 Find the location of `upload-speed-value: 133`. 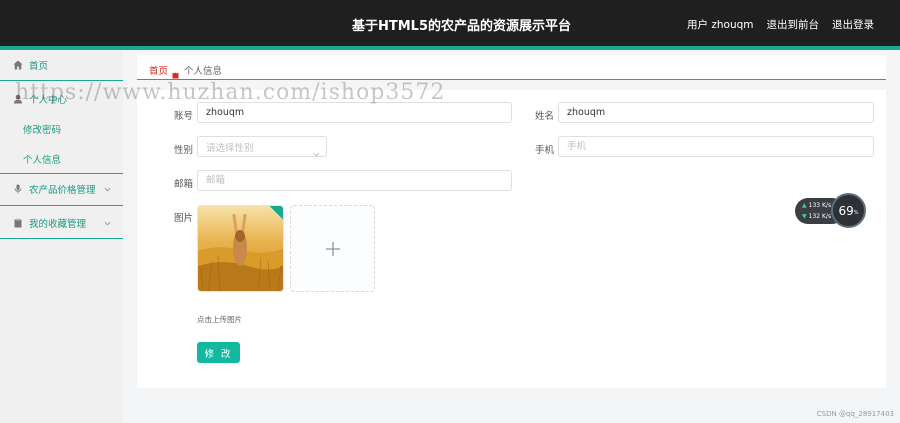

upload-speed-value: 133 is located at coordinates (814, 205).